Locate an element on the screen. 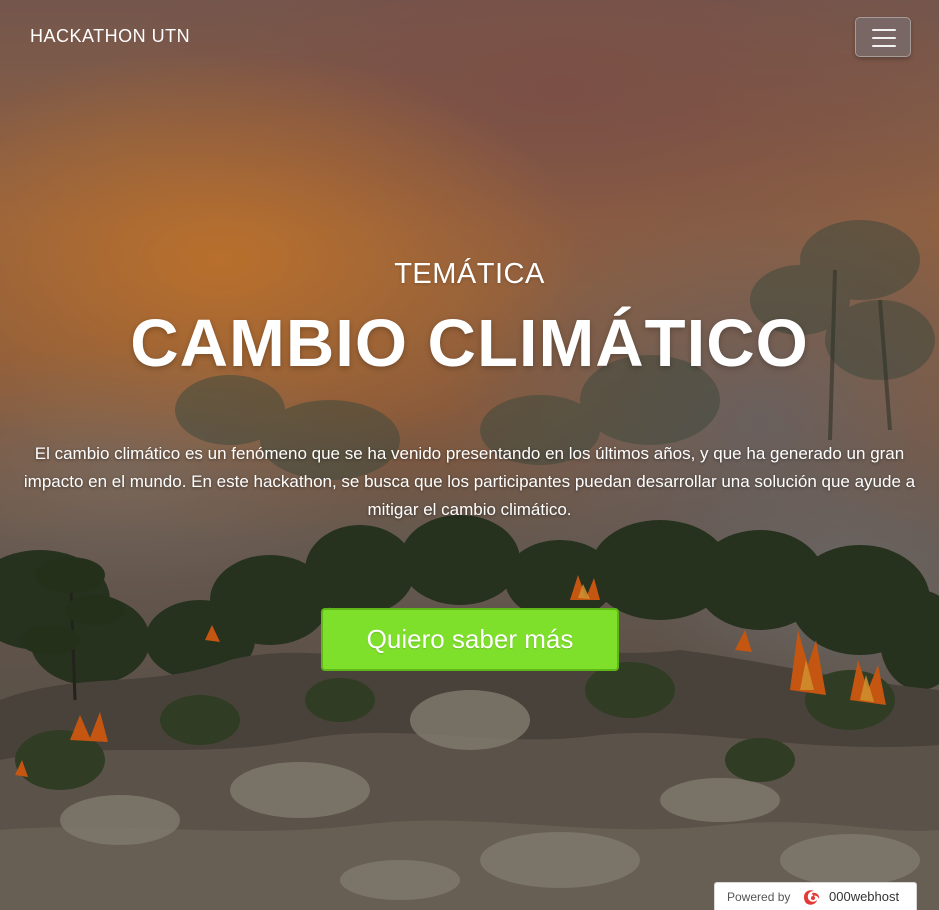 The height and width of the screenshot is (910, 939). hero-title: CAMBIO CLIMÁTICO is located at coordinates (469, 343).